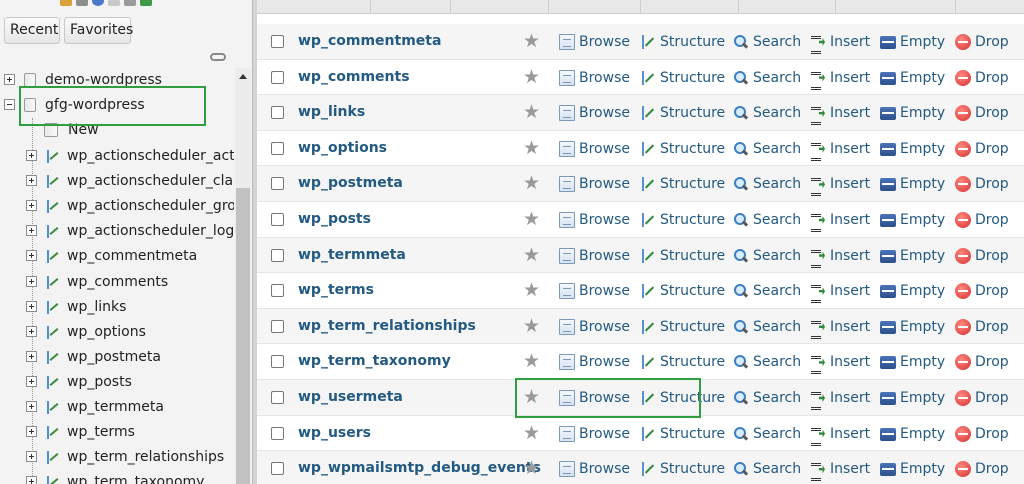 The width and height of the screenshot is (1024, 484). I want to click on table-name-link: wp_terms, so click(336, 290).